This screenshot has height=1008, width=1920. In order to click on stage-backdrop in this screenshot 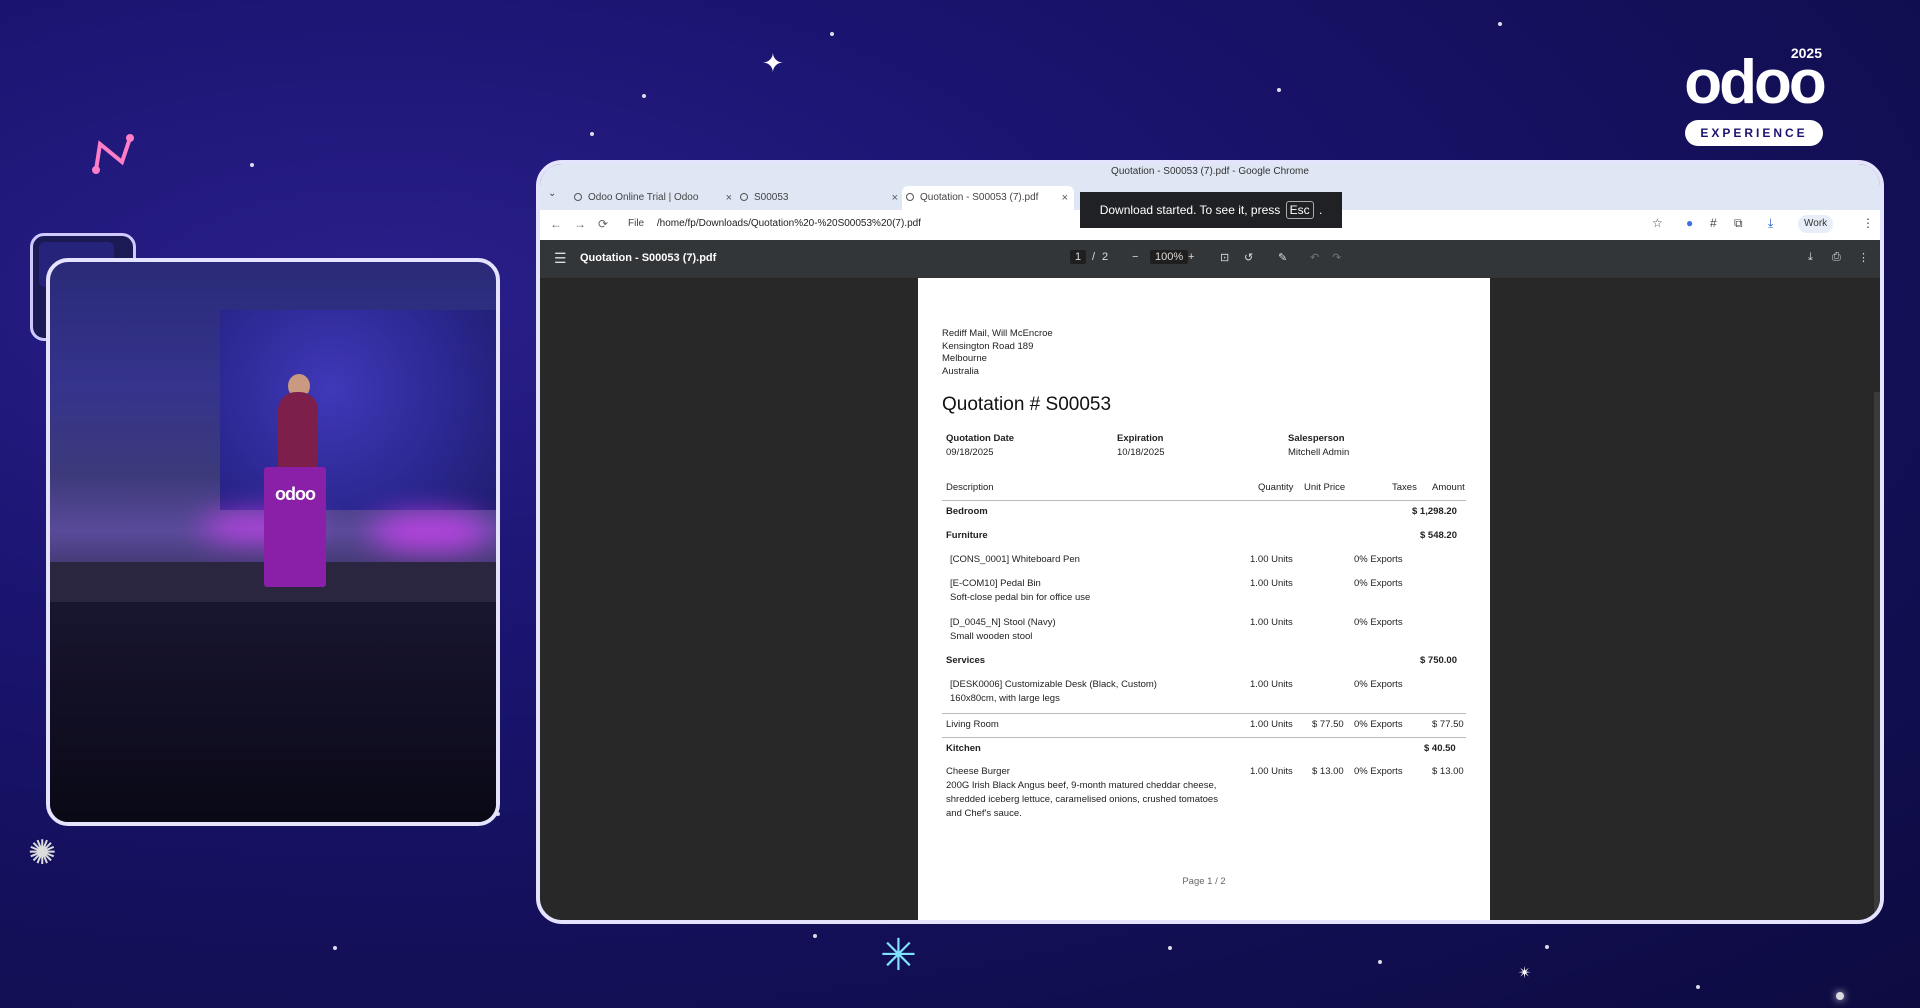, I will do `click(358, 410)`.